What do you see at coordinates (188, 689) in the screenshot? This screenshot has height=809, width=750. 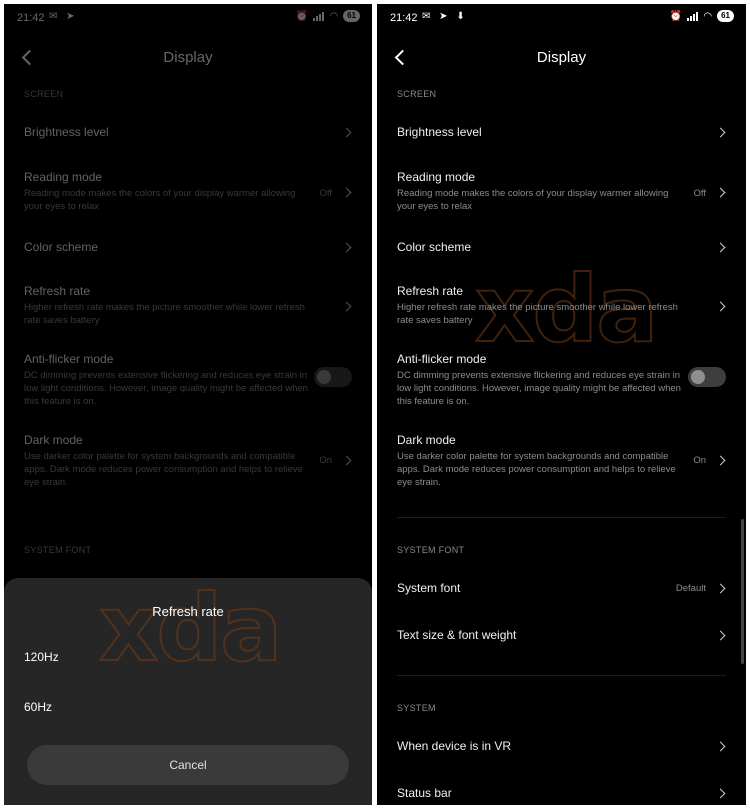 I see `refresh-rate-dialog: xda Refresh rate 120Hz 60Hz Cancel` at bounding box center [188, 689].